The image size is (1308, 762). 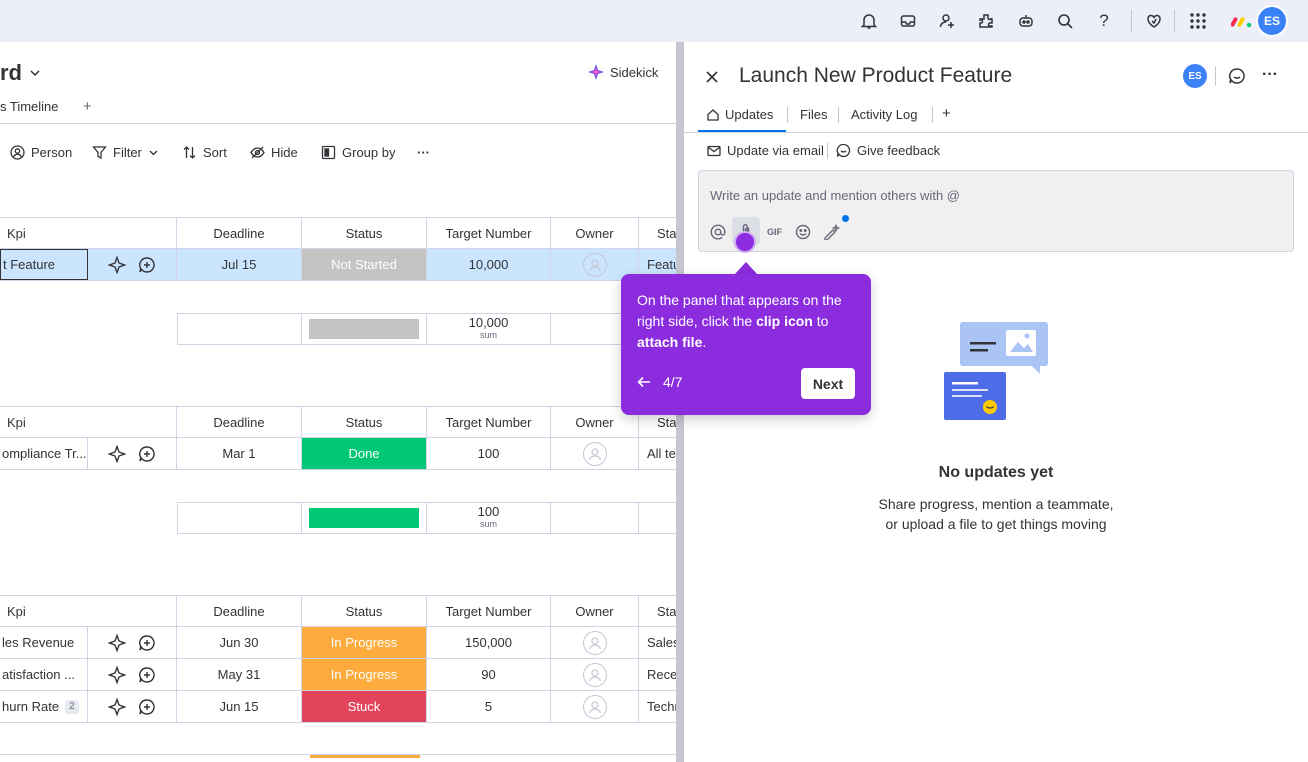 What do you see at coordinates (44, 642) in the screenshot?
I see `item-name-cell: les Revenue` at bounding box center [44, 642].